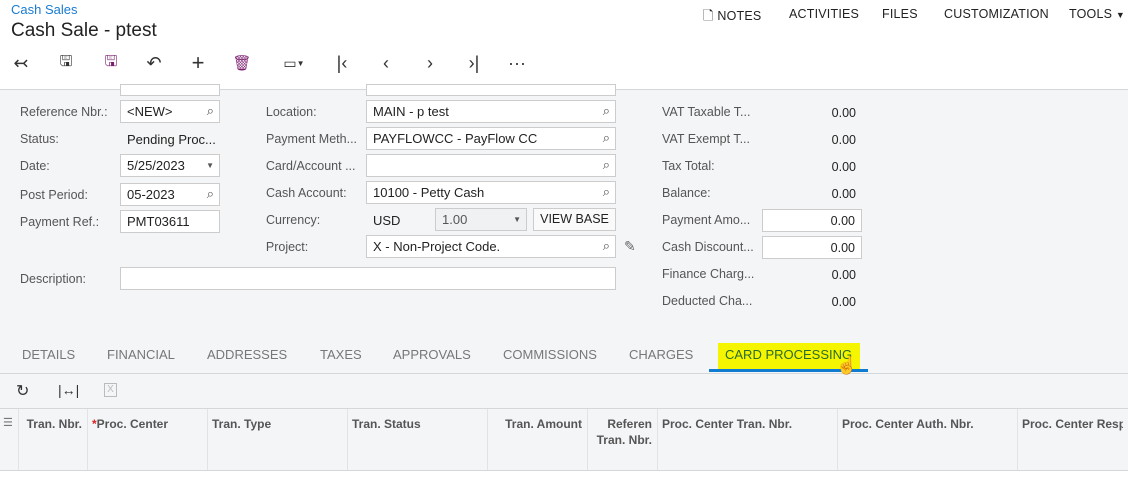 This screenshot has width=1128, height=497. I want to click on project-value: X - Non-Project Code., so click(437, 246).